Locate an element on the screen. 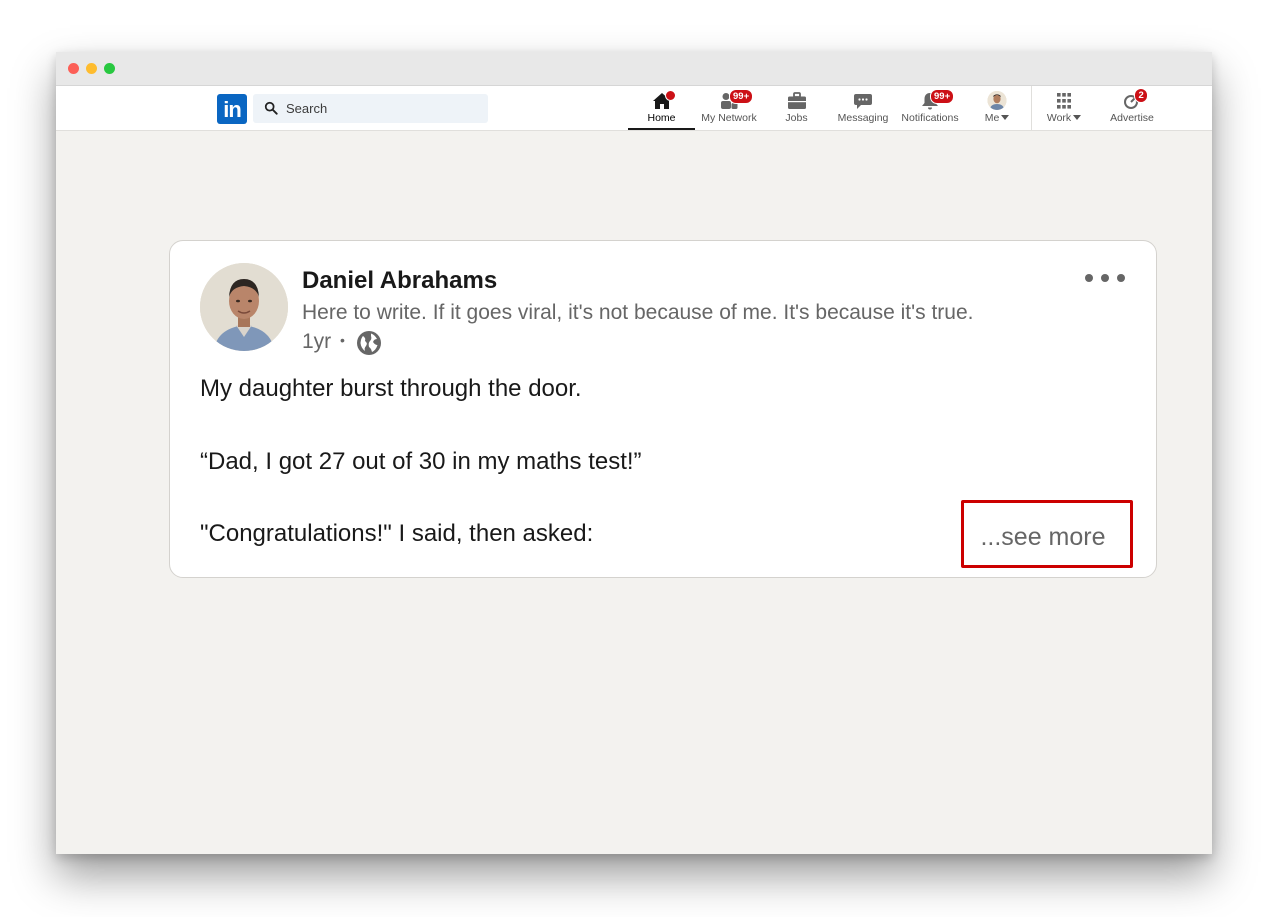  nav-home: Home is located at coordinates (661, 108).